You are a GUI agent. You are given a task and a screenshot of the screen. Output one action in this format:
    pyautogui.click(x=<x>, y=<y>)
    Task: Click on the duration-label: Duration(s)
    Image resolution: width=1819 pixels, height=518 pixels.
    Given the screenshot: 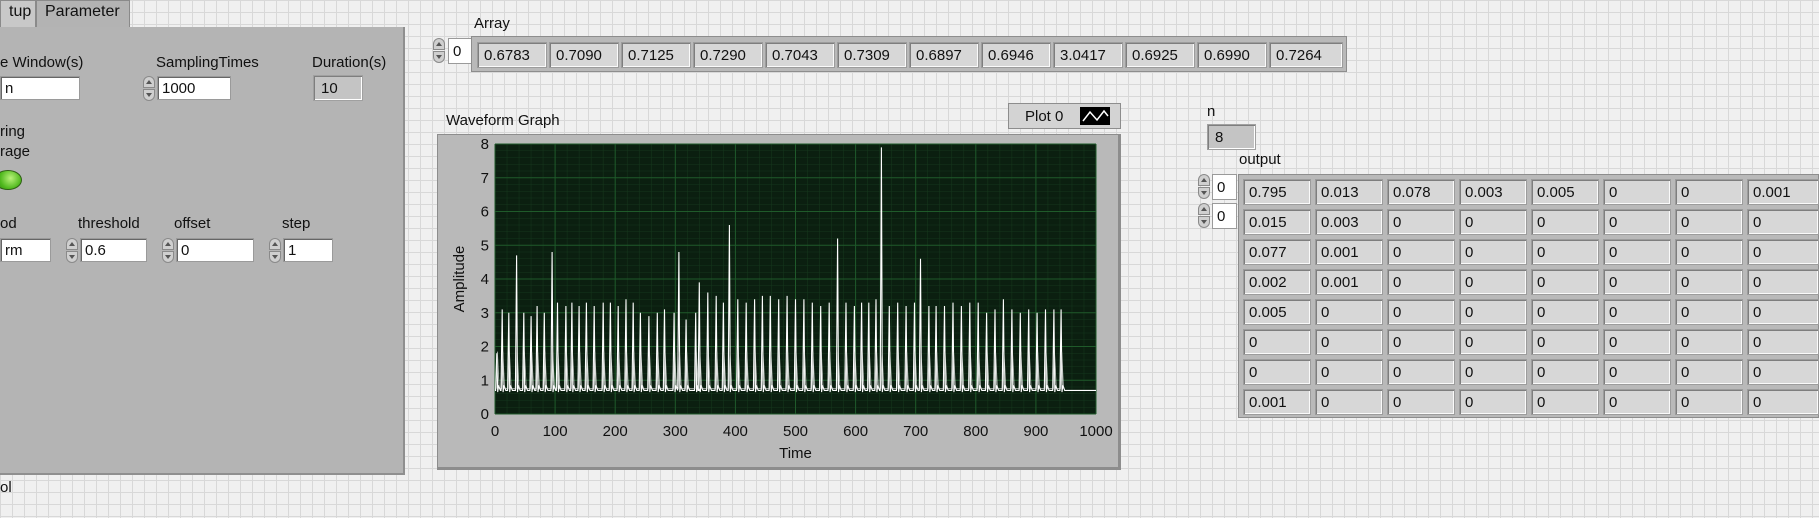 What is the action you would take?
    pyautogui.click(x=349, y=62)
    